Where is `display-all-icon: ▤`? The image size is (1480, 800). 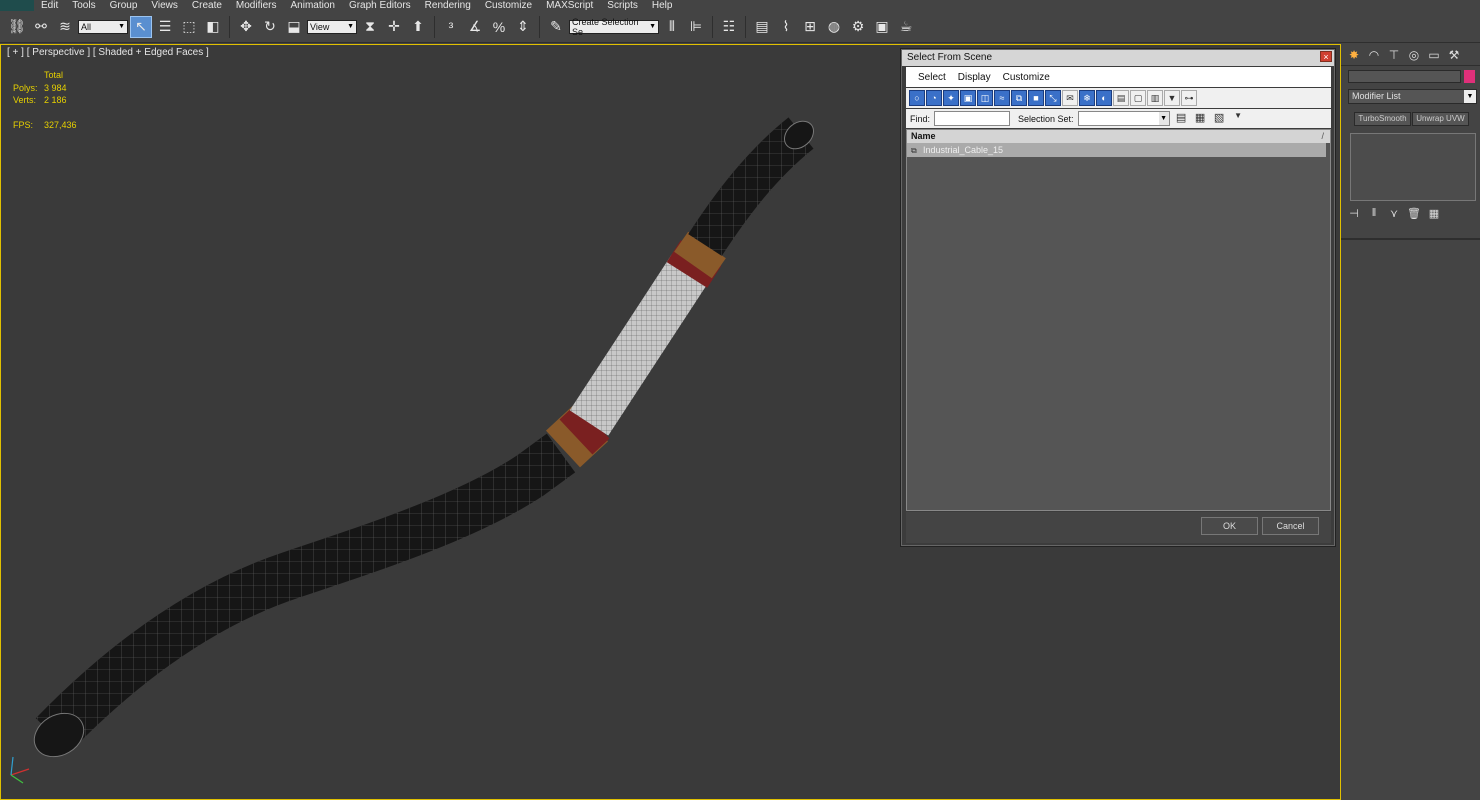
display-all-icon: ▤ is located at coordinates (1121, 98).